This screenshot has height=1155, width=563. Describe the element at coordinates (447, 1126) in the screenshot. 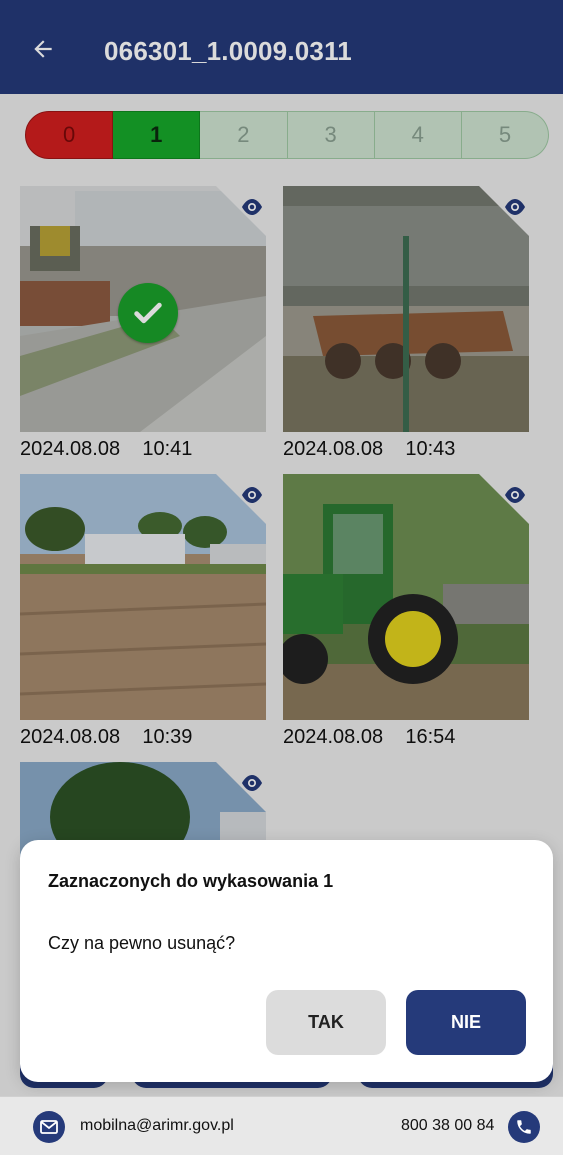

I see `contact-phone: 800 38 00 84` at that location.